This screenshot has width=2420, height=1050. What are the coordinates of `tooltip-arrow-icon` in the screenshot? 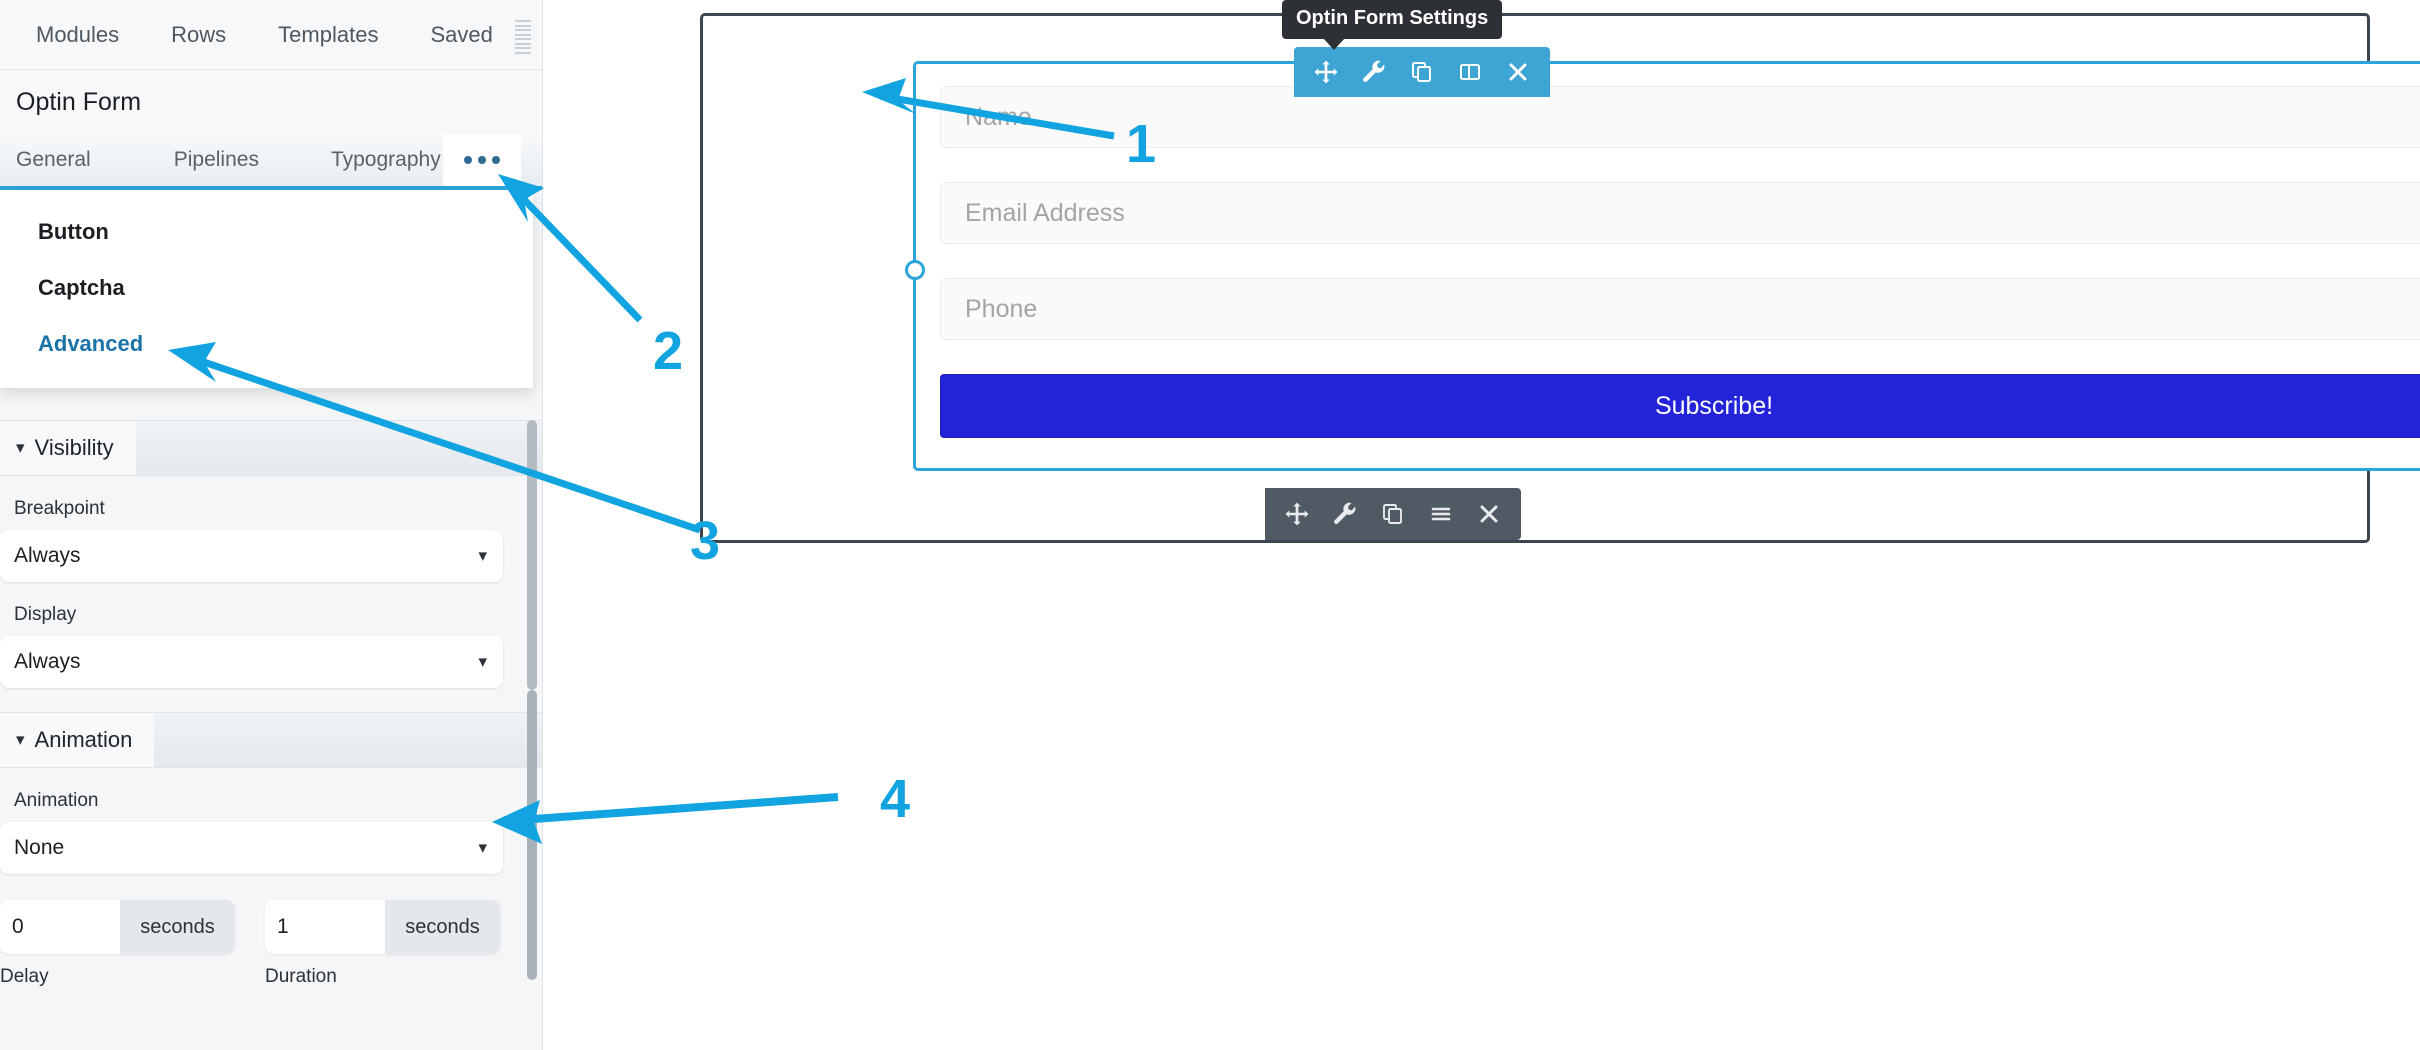 It's located at (1334, 44).